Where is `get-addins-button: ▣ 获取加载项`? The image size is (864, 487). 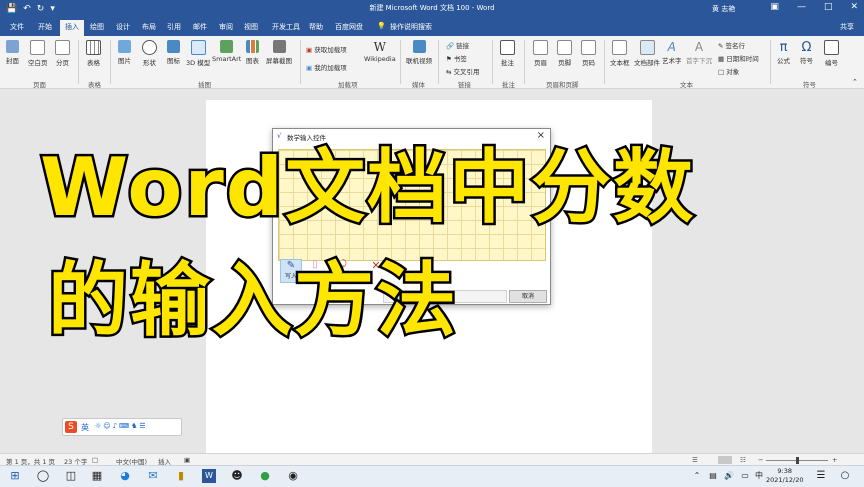 get-addins-button: ▣ 获取加载项 is located at coordinates (326, 49).